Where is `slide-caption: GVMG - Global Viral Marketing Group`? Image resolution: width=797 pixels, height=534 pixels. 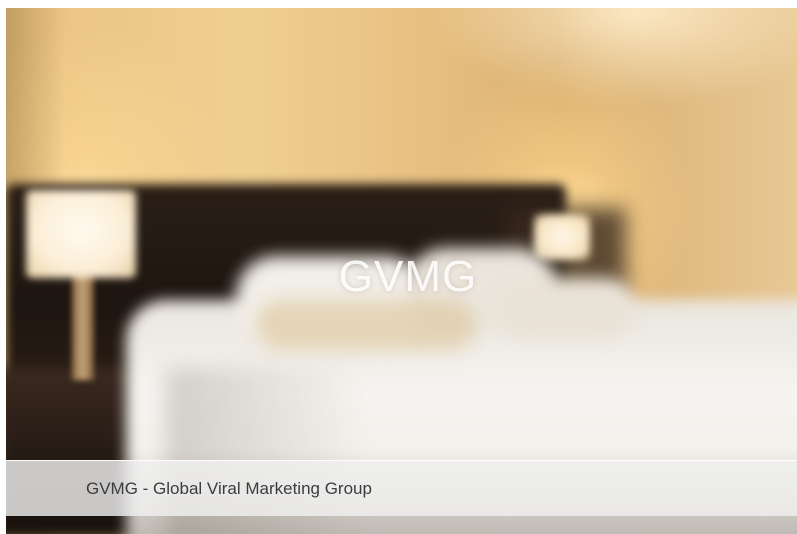
slide-caption: GVMG - Global Viral Marketing Group is located at coordinates (229, 488).